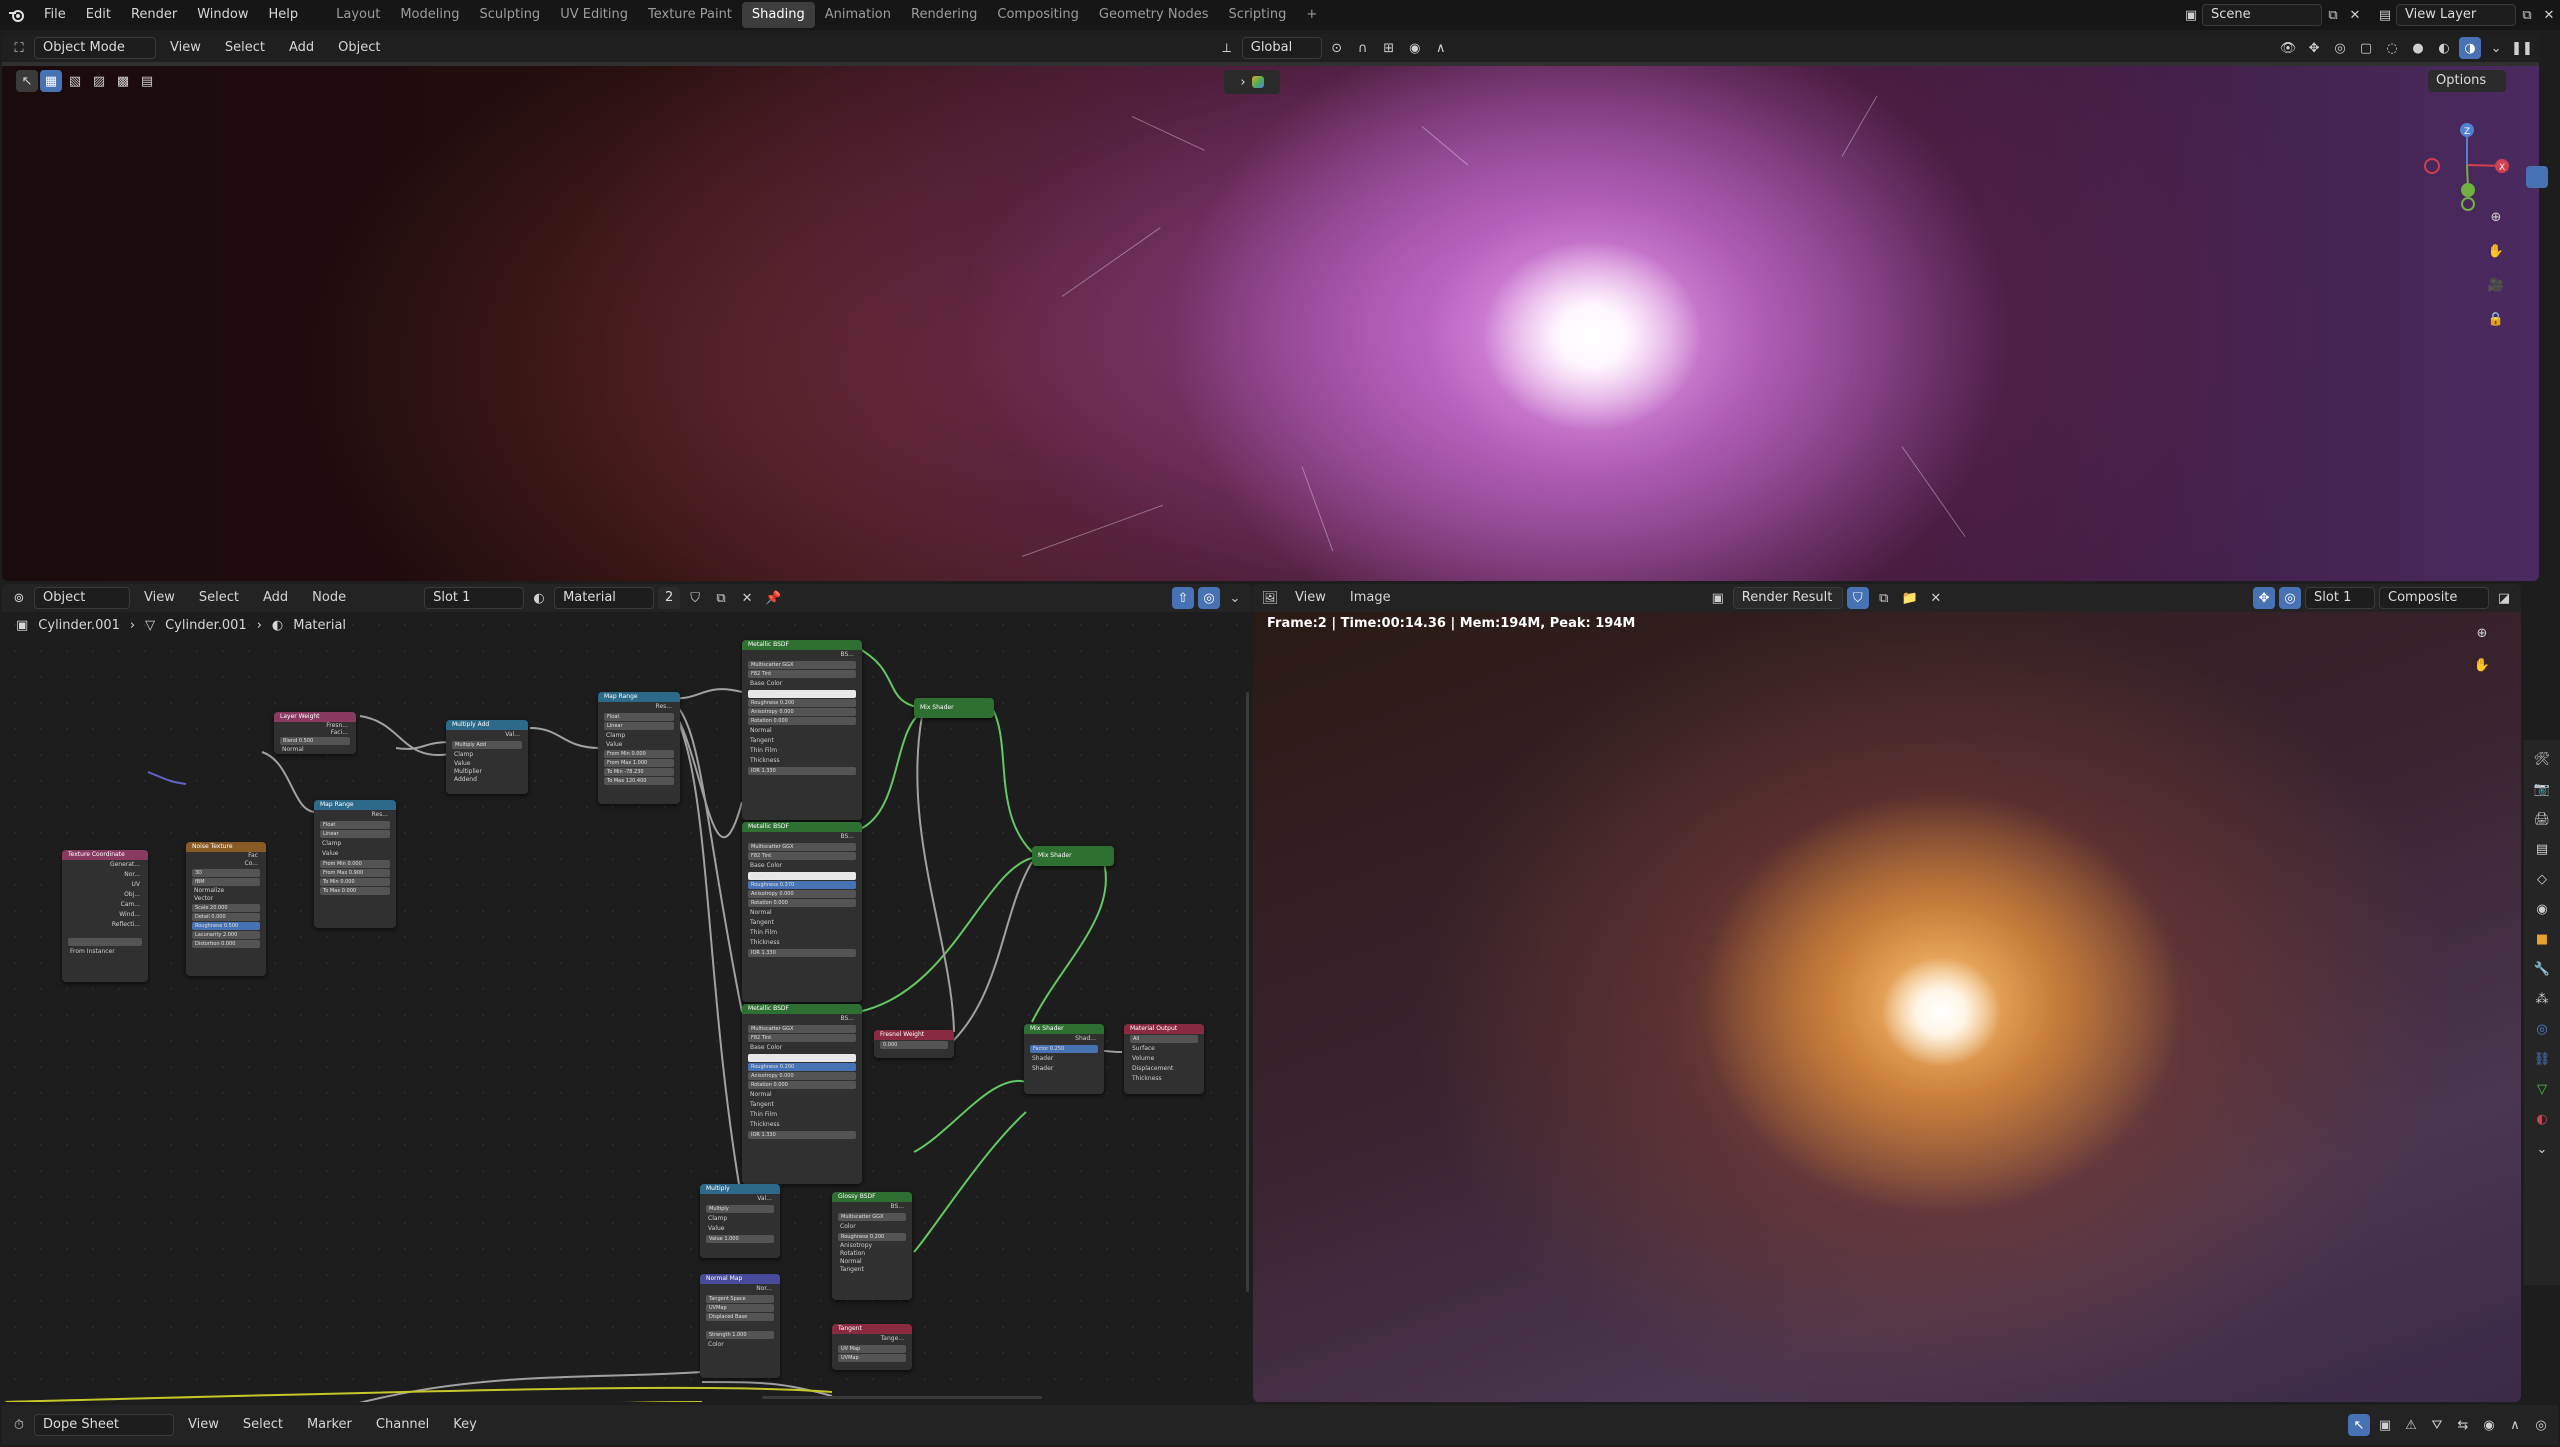 The width and height of the screenshot is (2560, 1447). I want to click on shading-material-icon: ◐, so click(2444, 48).